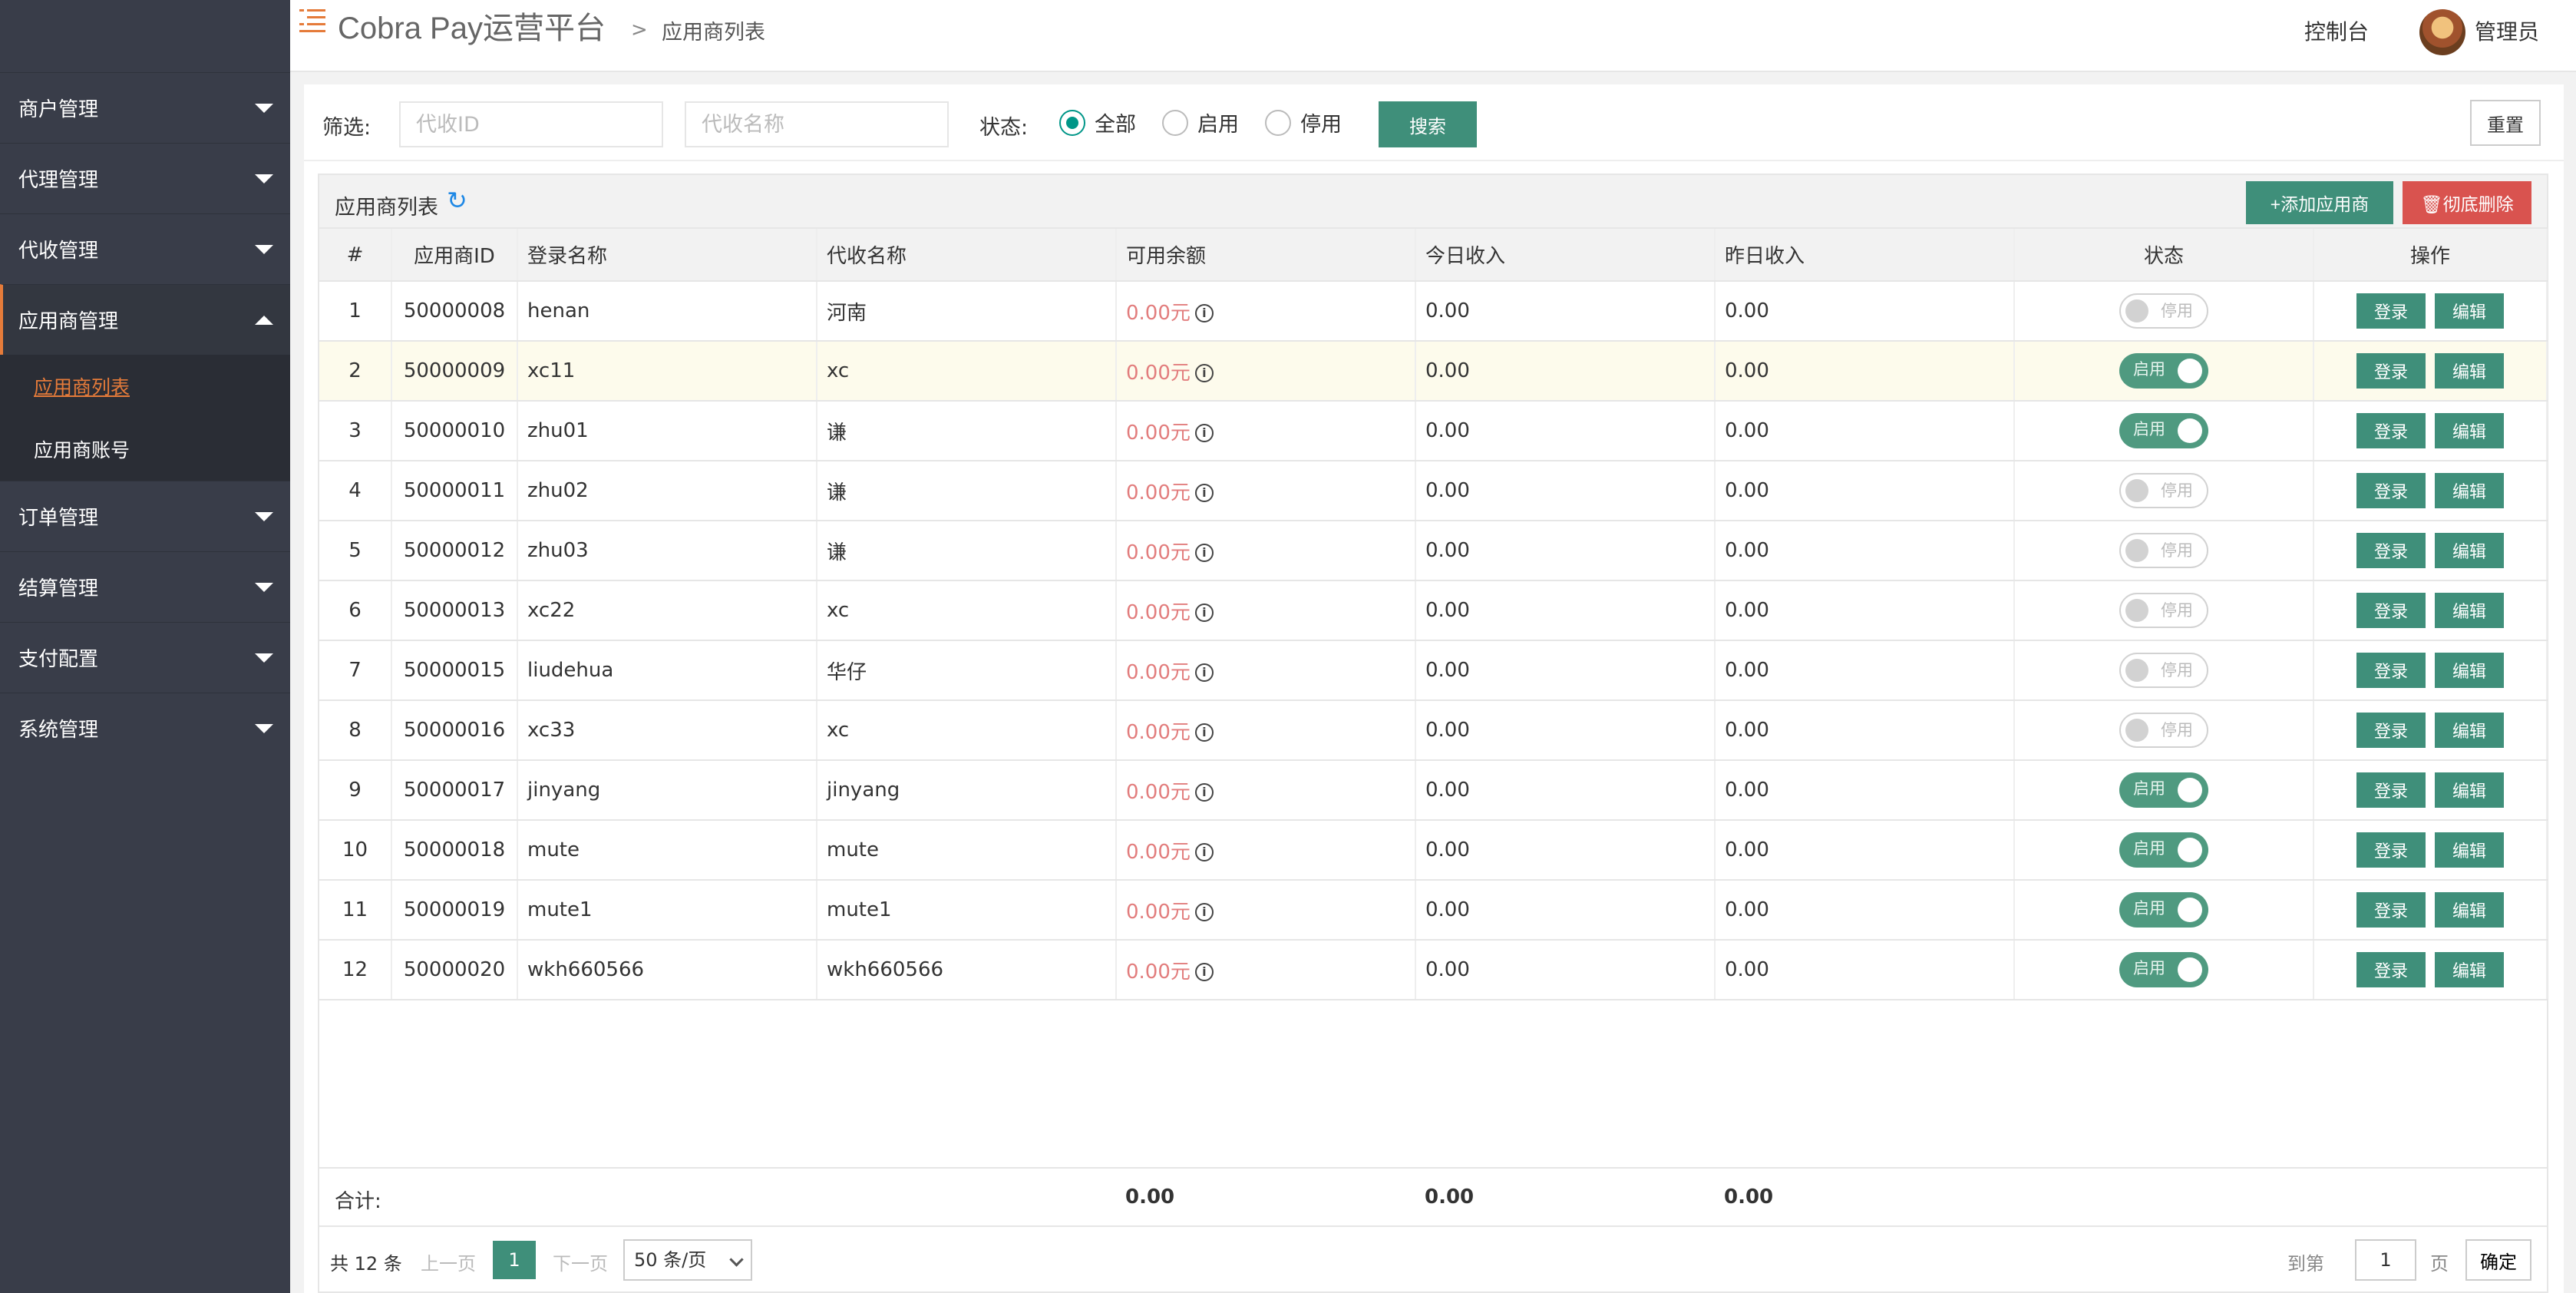  Describe the element at coordinates (1097, 122) in the screenshot. I see `status-radio-all: 全部` at that location.